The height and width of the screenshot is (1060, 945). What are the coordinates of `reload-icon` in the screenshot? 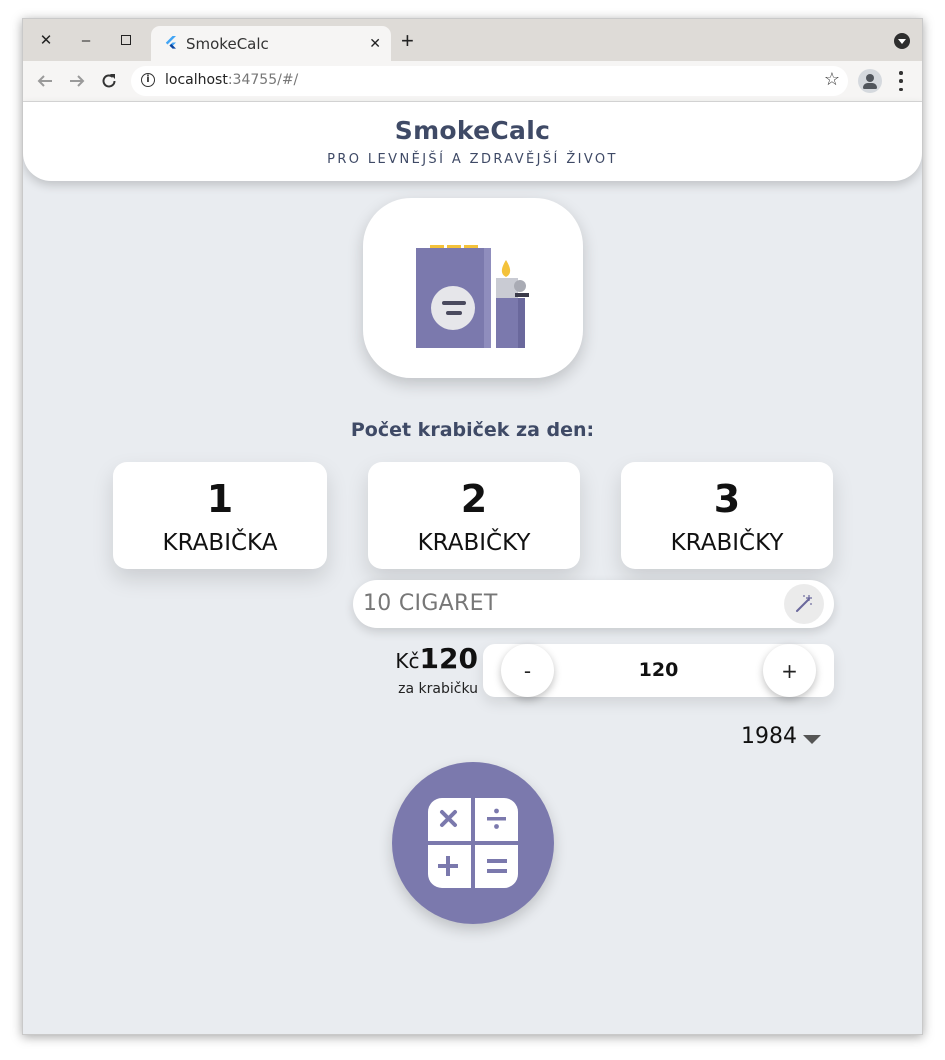 It's located at (109, 81).